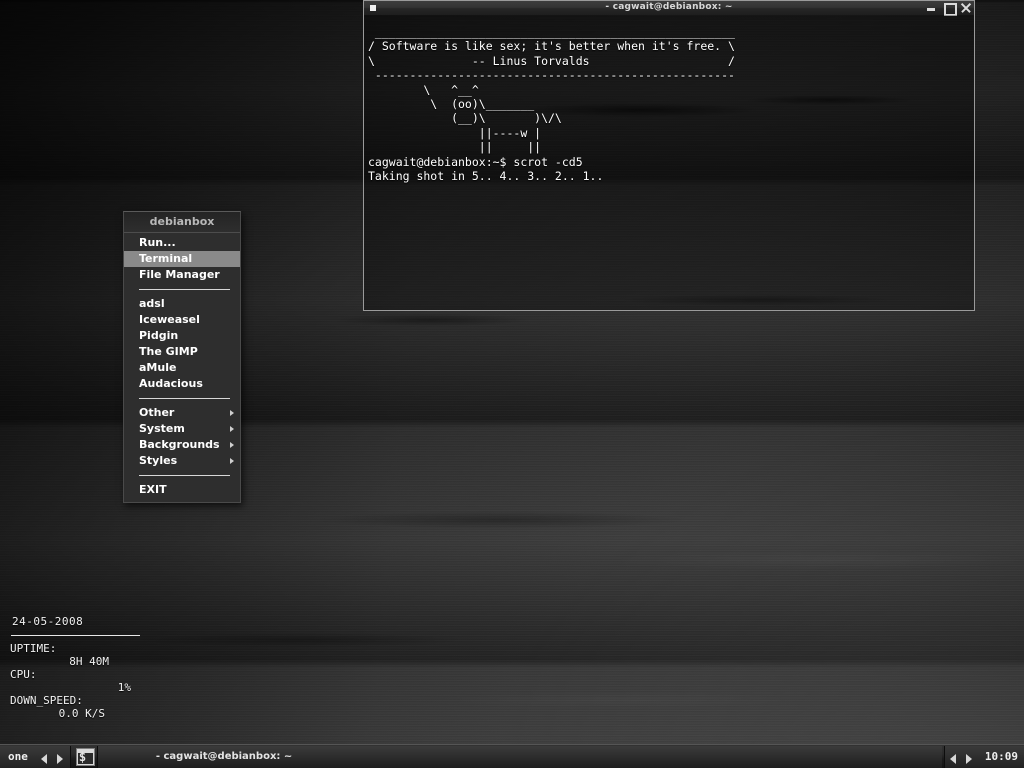  I want to click on taskbar-tray: 10:09, so click(983, 756).